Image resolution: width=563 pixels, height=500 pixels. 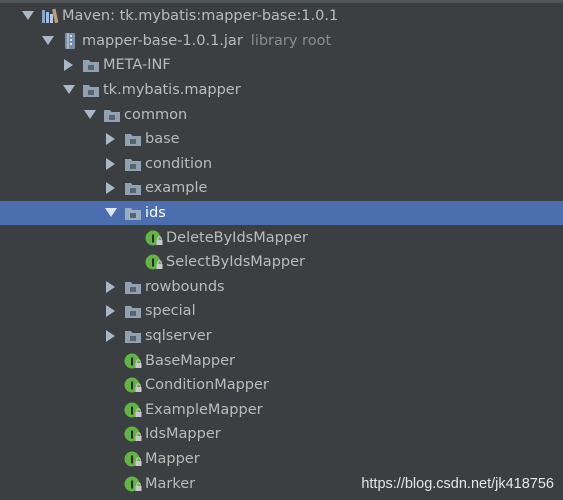 What do you see at coordinates (281, 434) in the screenshot?
I see `tree-row-ids-mapper: I IdsMapper` at bounding box center [281, 434].